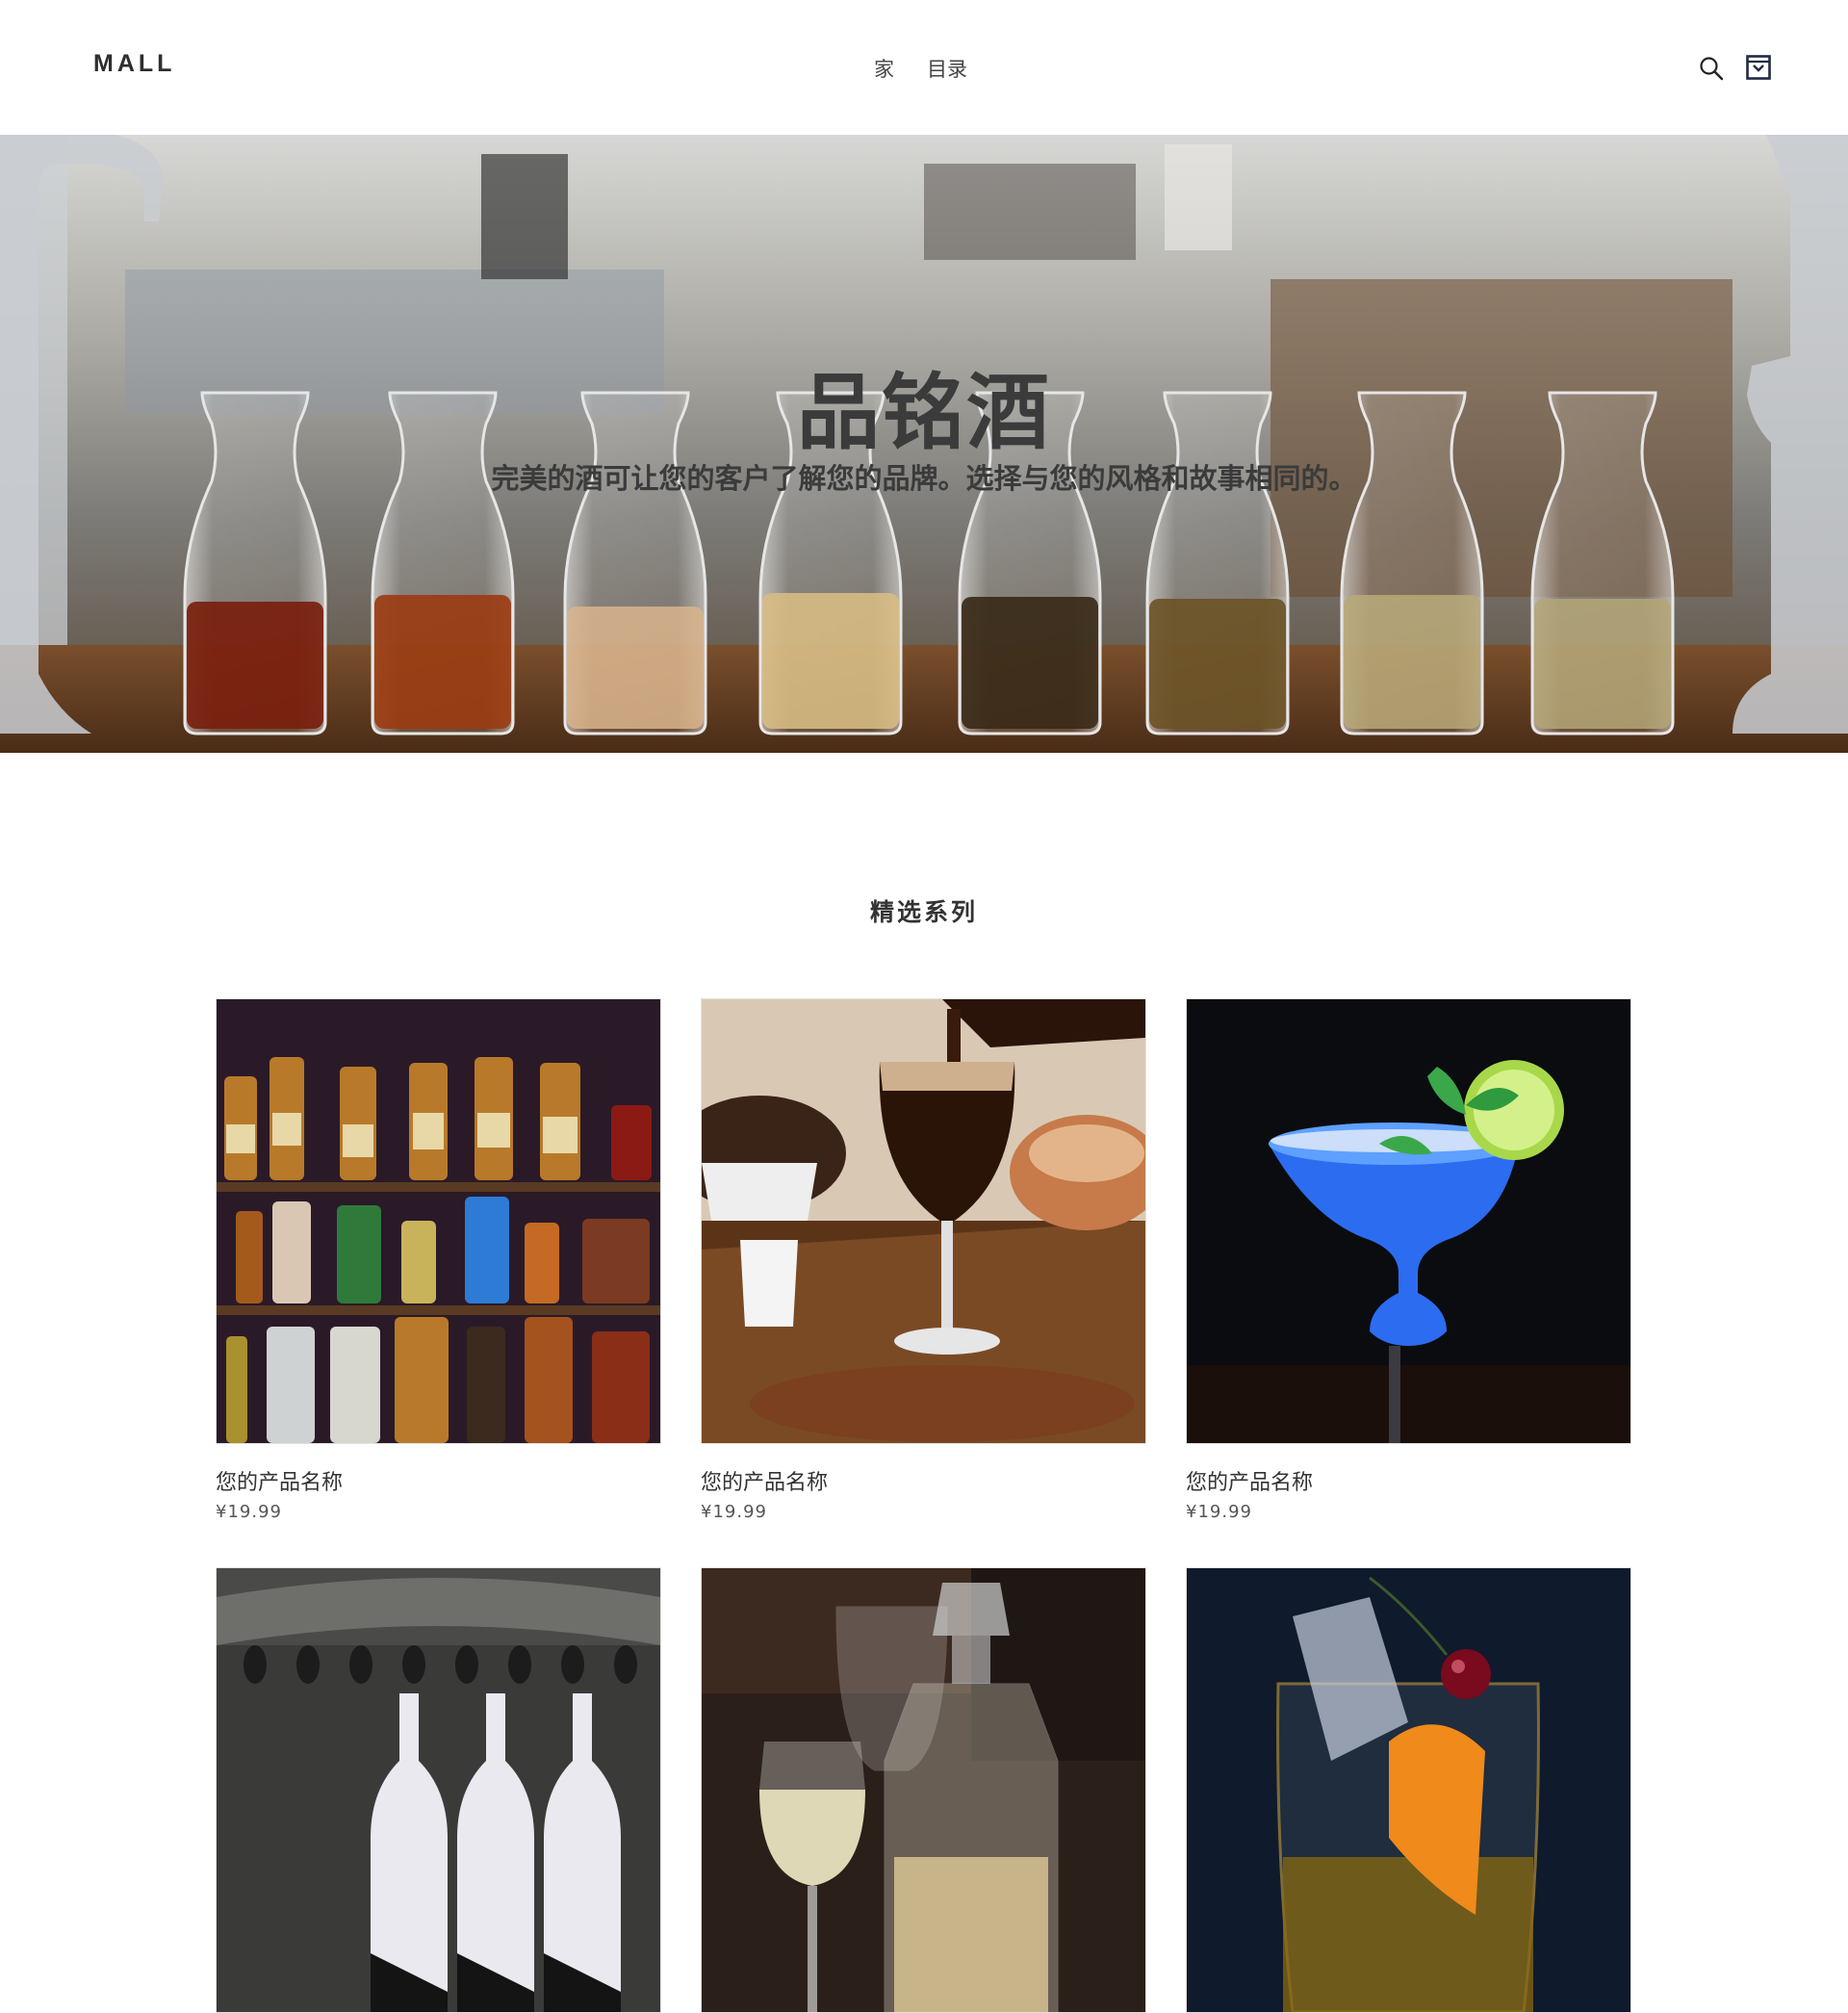 The image size is (1848, 2013). I want to click on featured-collection-title: 精选系列, so click(923, 912).